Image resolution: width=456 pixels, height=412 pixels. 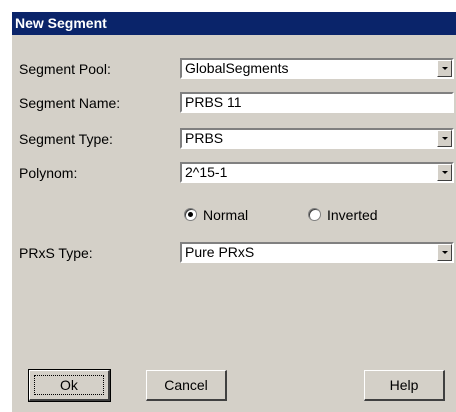 I want to click on prxs-type-dropdown-button, so click(x=444, y=252).